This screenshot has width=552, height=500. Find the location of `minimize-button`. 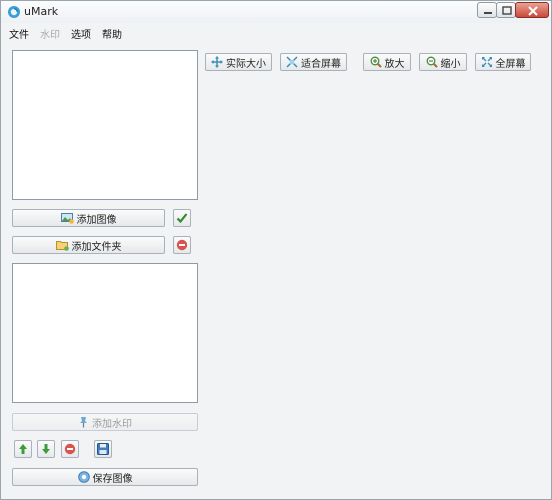

minimize-button is located at coordinates (487, 10).